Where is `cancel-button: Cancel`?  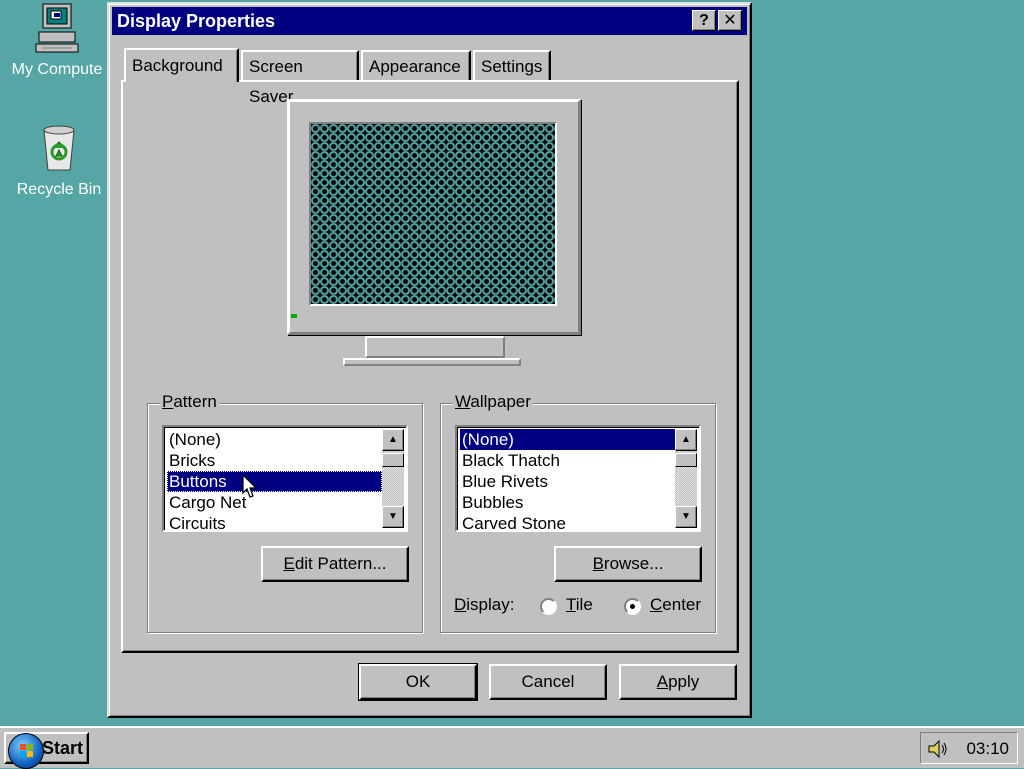 cancel-button: Cancel is located at coordinates (548, 682).